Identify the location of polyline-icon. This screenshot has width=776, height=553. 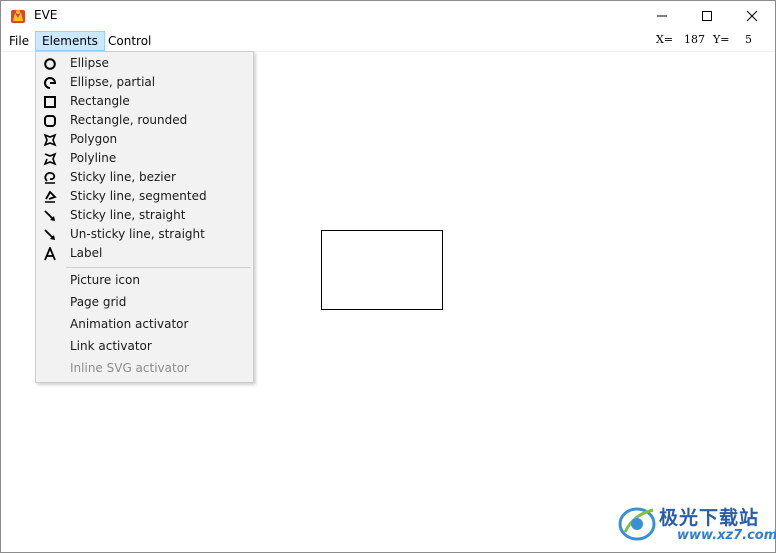
(50, 159).